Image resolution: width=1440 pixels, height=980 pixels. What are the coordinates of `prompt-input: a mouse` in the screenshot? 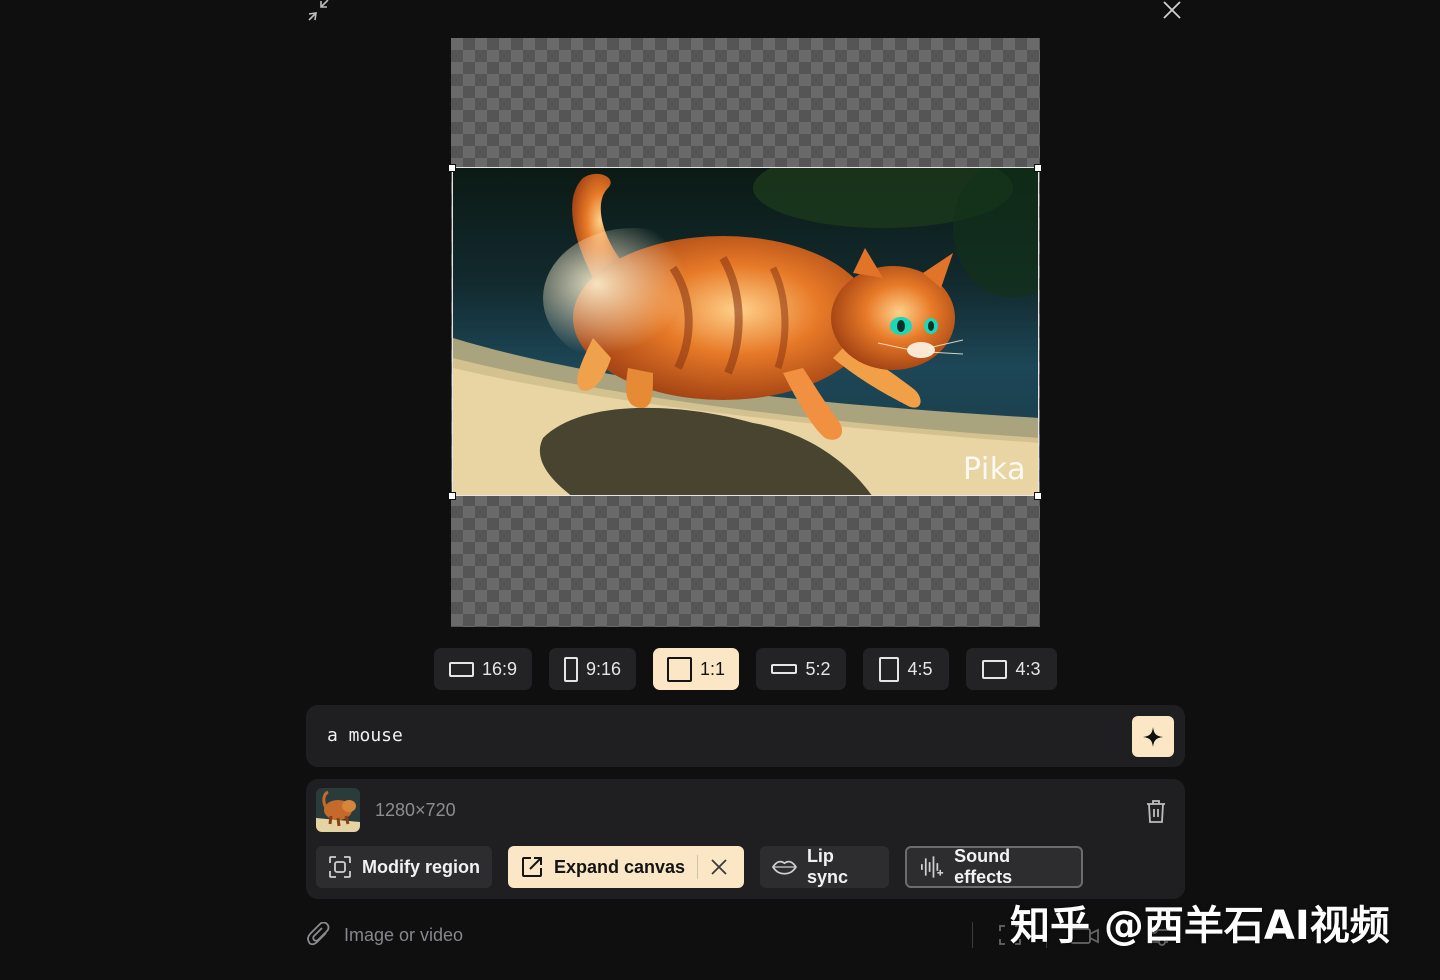 It's located at (365, 735).